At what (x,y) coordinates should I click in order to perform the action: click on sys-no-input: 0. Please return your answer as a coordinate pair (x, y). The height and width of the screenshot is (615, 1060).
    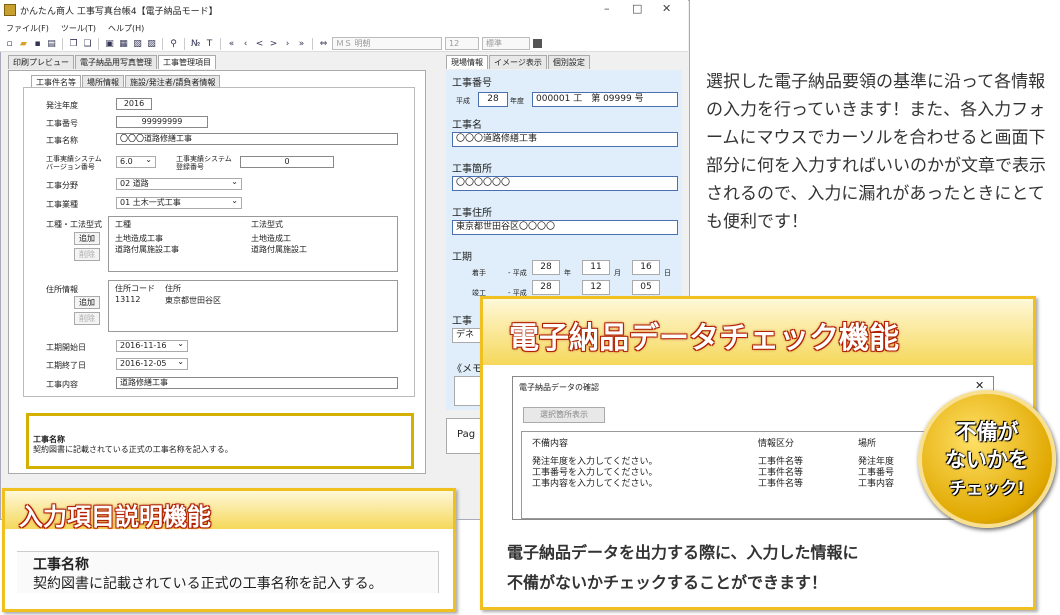
    Looking at the image, I should click on (287, 162).